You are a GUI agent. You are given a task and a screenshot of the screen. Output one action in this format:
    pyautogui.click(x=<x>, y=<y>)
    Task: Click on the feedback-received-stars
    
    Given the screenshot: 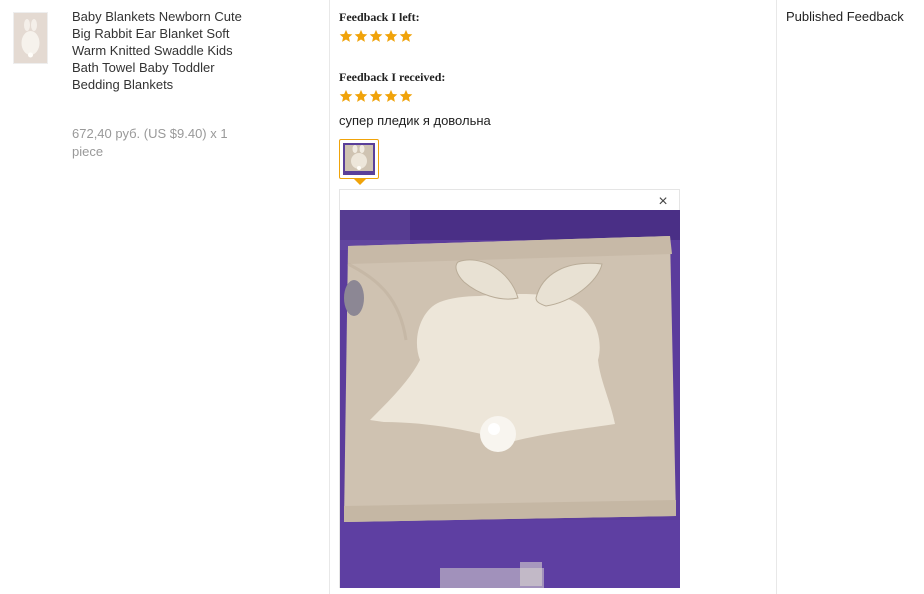 What is the action you would take?
    pyautogui.click(x=376, y=97)
    